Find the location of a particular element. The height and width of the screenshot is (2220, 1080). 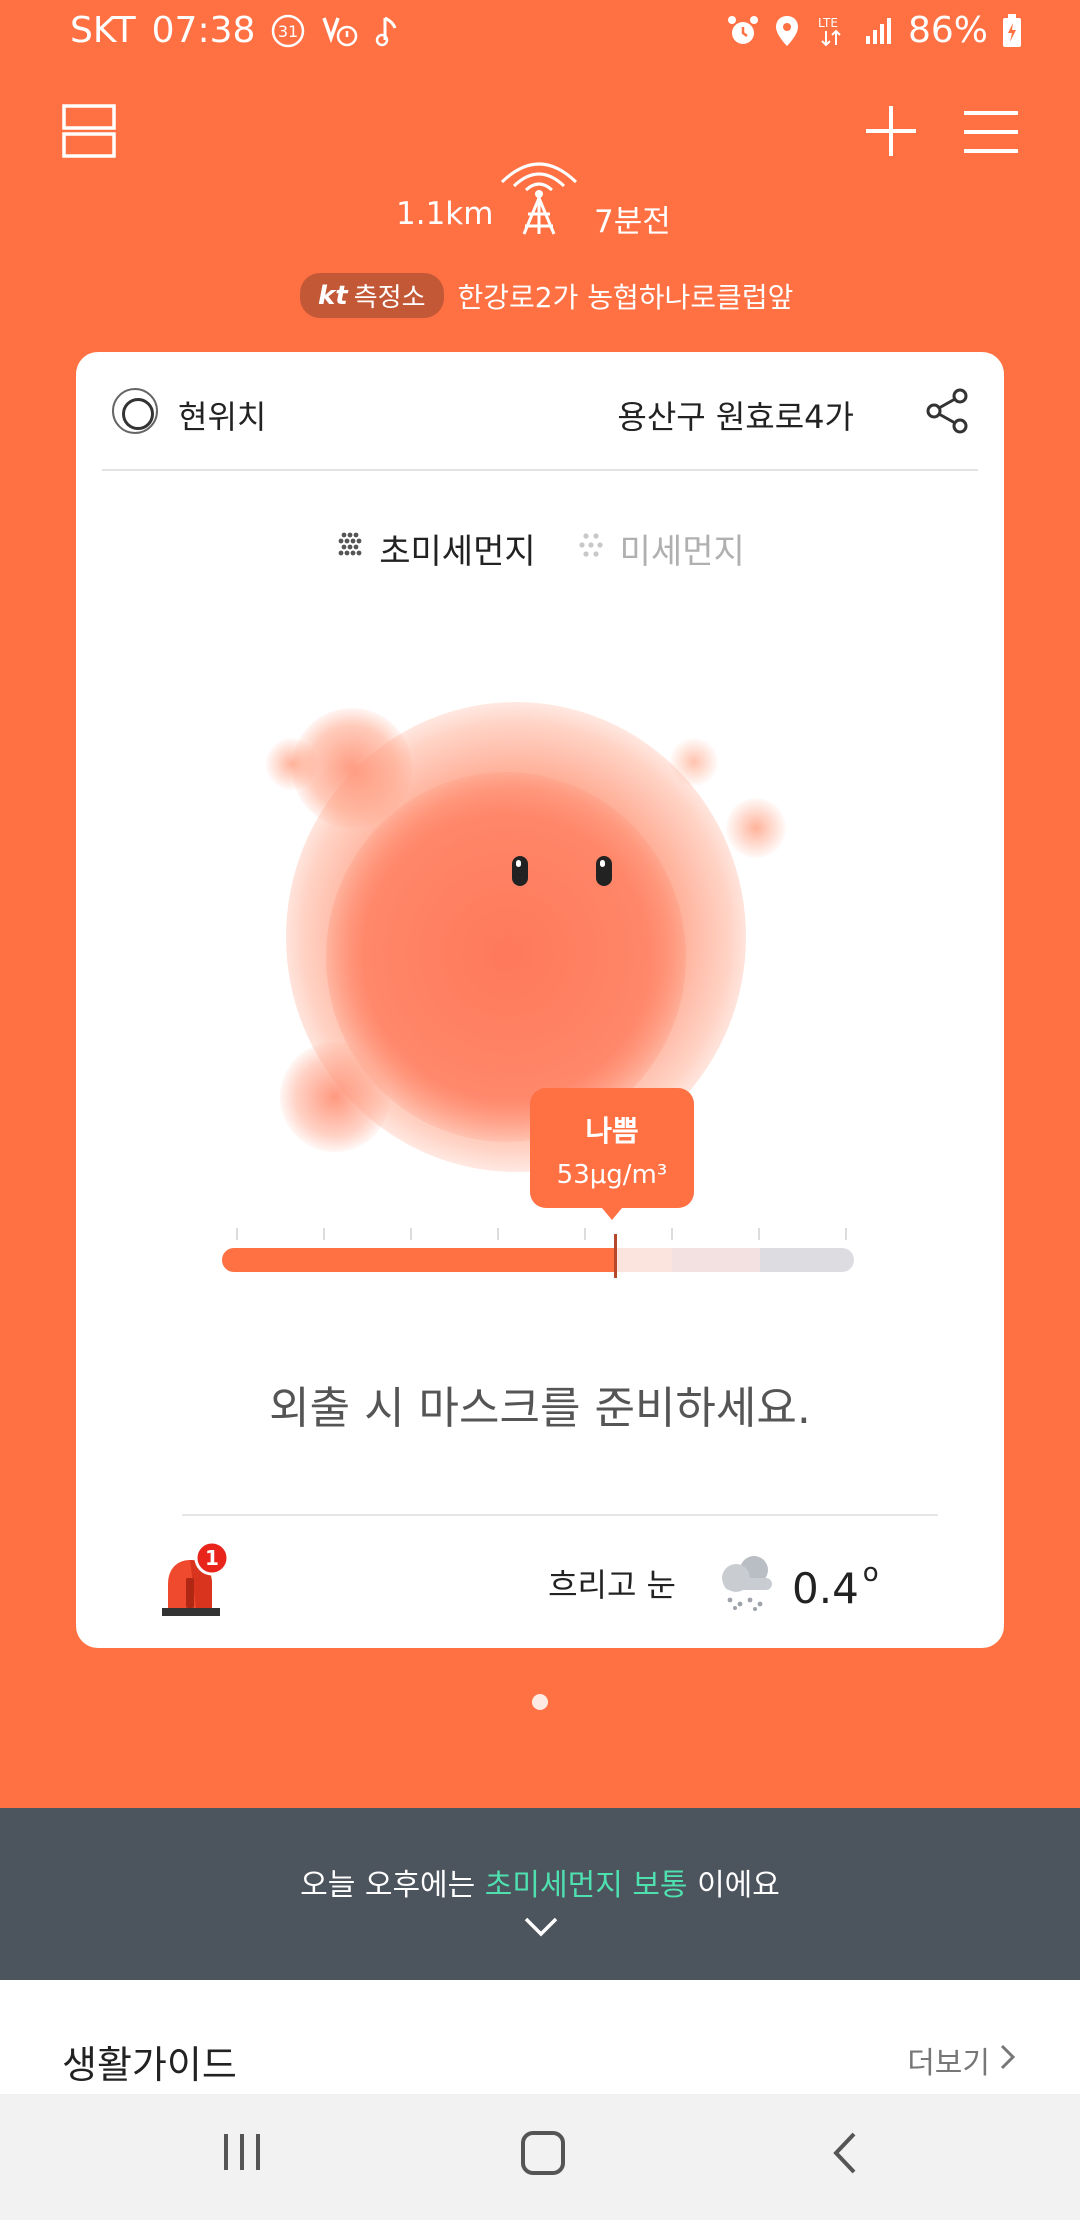

forecast-prefix: 오늘 오후에는 is located at coordinates (392, 1885).